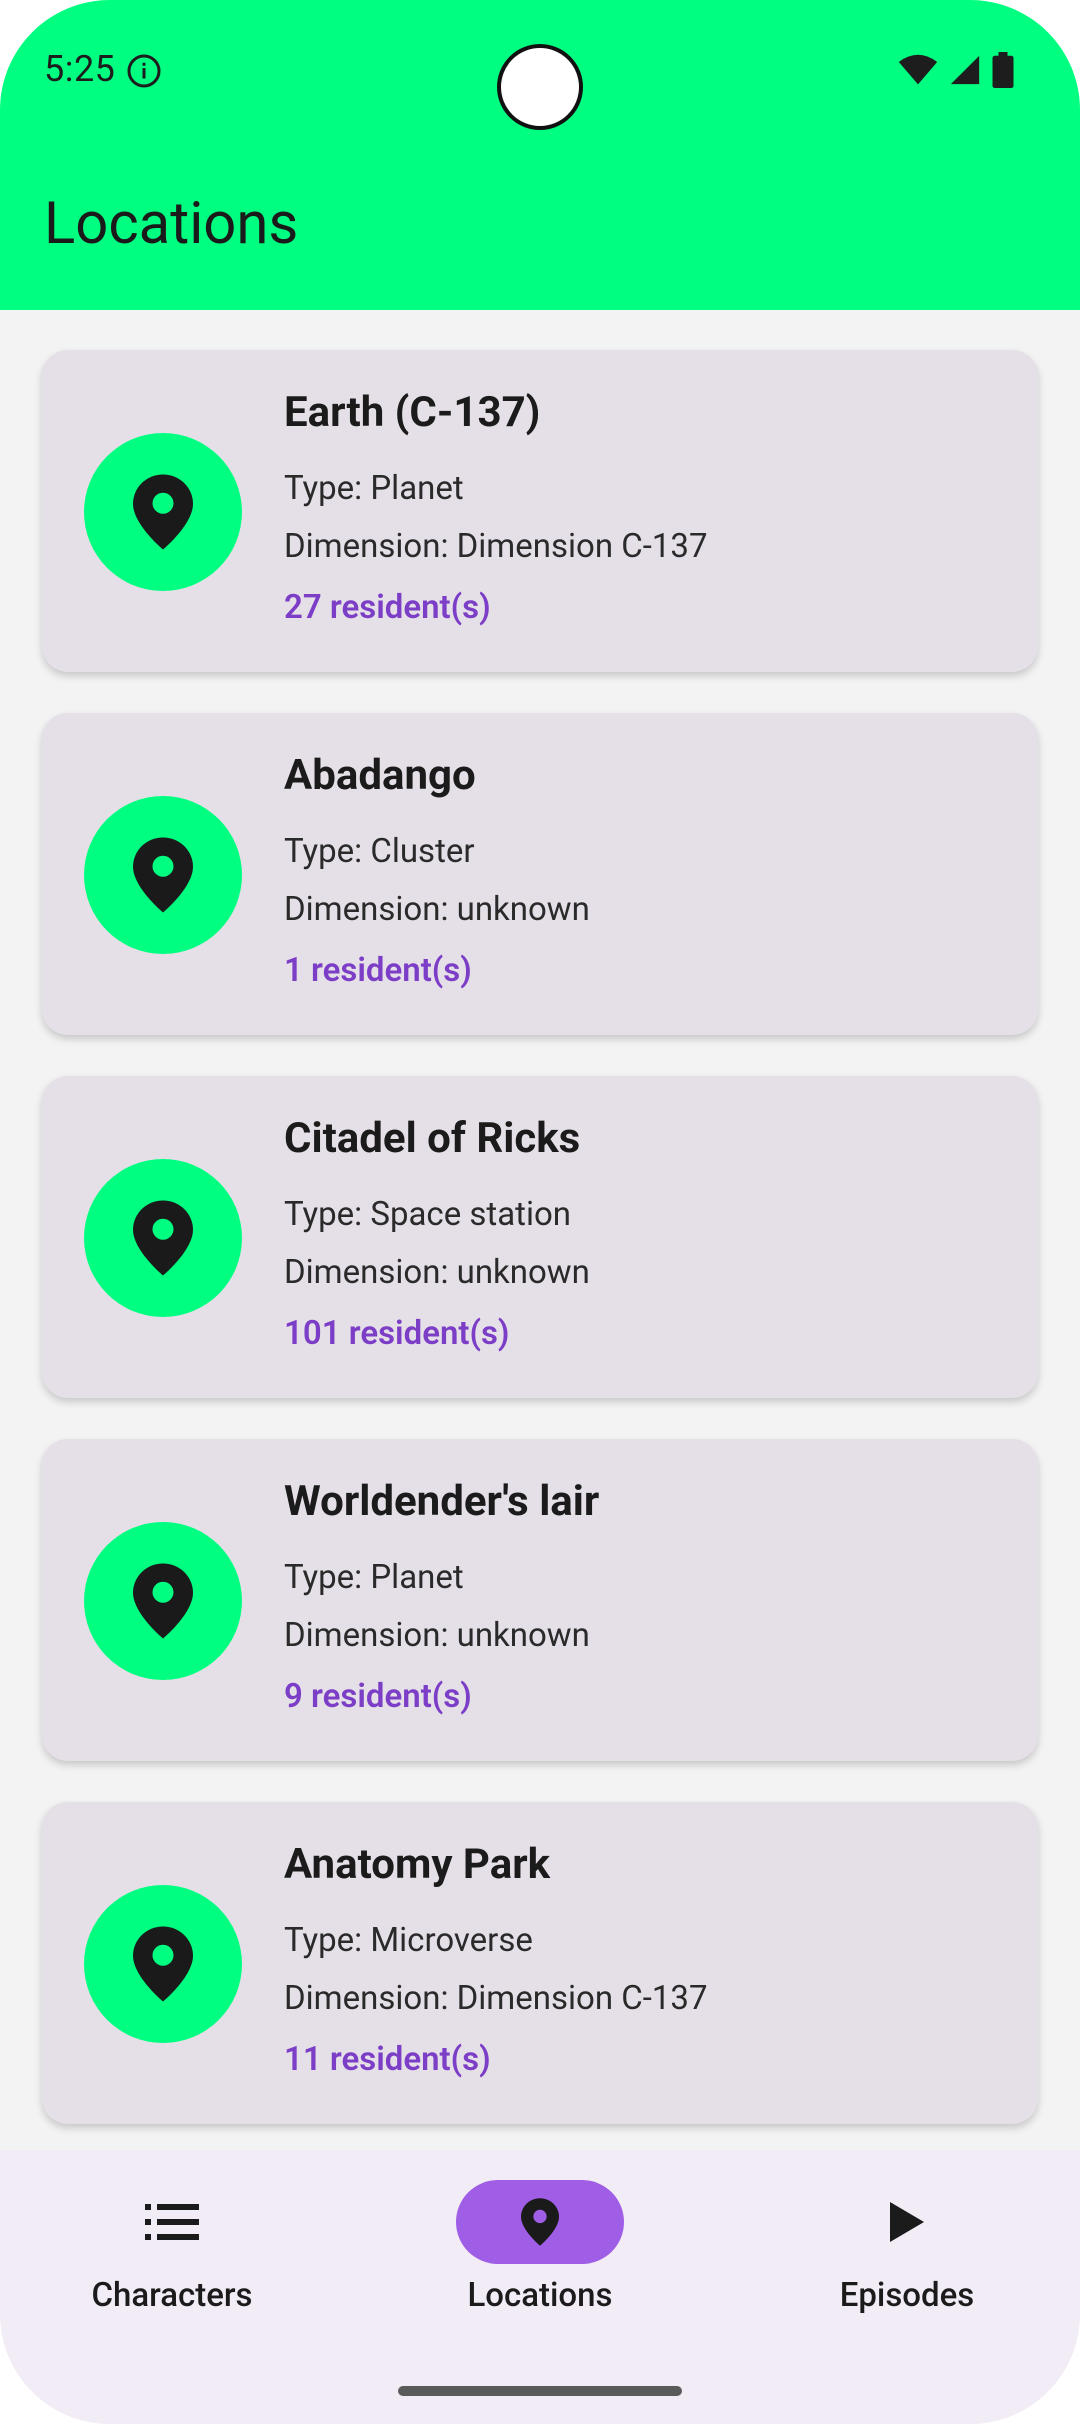 This screenshot has height=2424, width=1080. I want to click on location-type: Type: Space station, so click(428, 1214).